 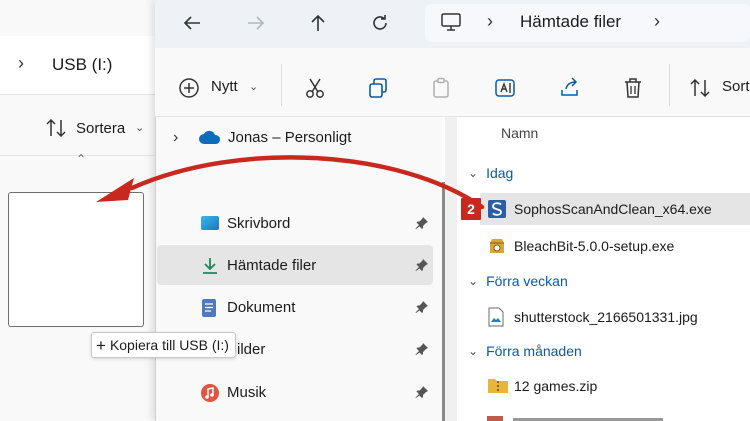 I want to click on desktop-icon, so click(x=210, y=223).